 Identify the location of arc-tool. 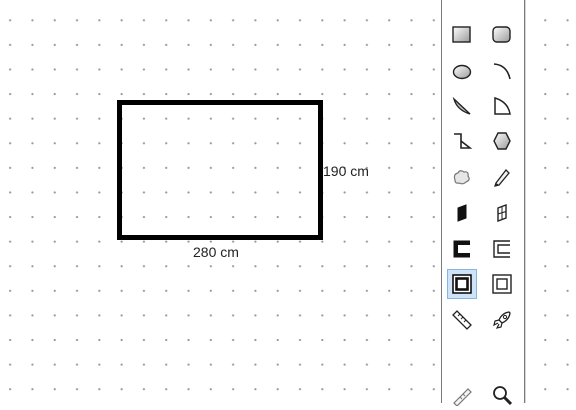
(502, 71).